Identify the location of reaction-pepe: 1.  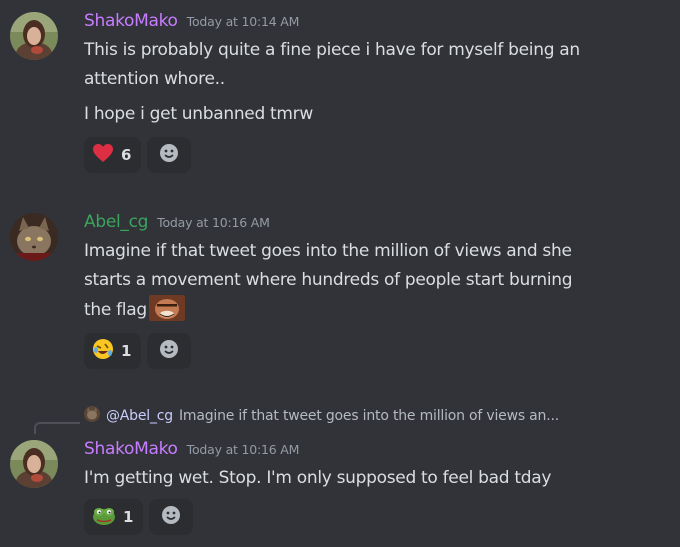
(114, 517).